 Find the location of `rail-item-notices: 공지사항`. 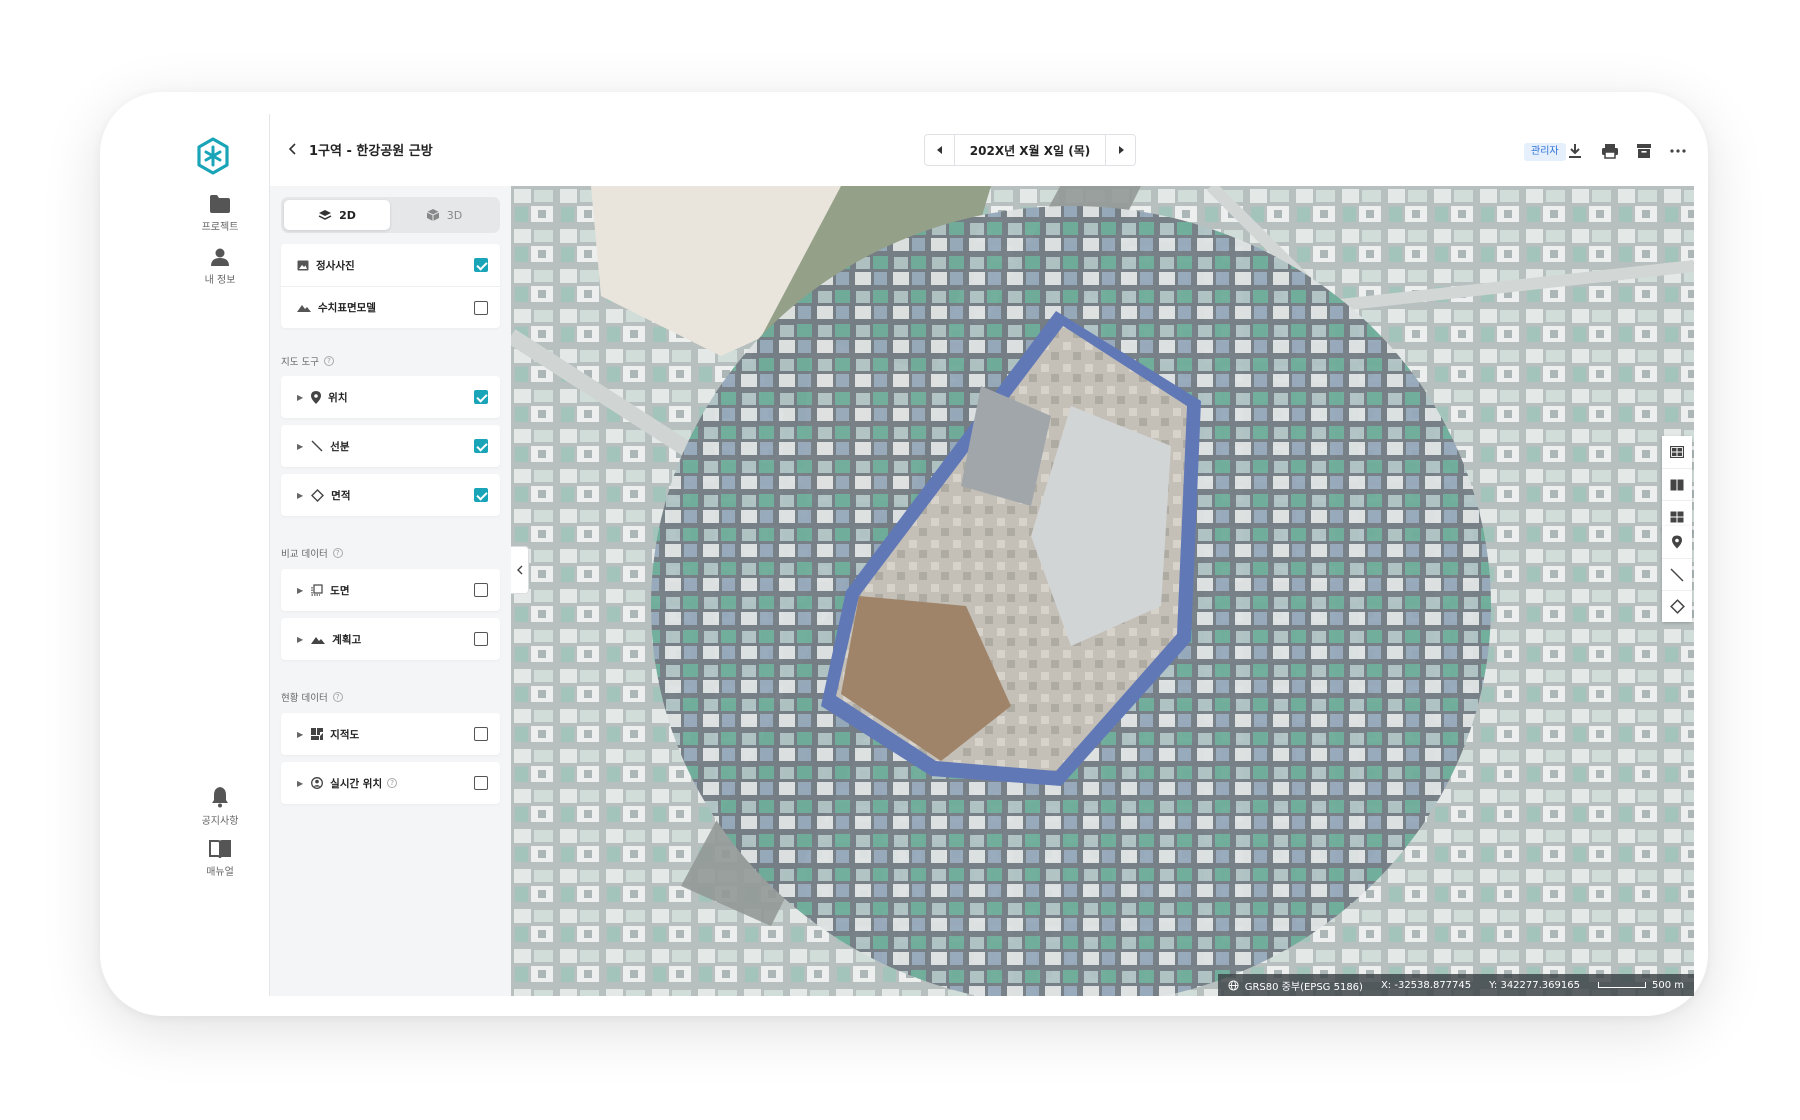

rail-item-notices: 공지사항 is located at coordinates (220, 806).